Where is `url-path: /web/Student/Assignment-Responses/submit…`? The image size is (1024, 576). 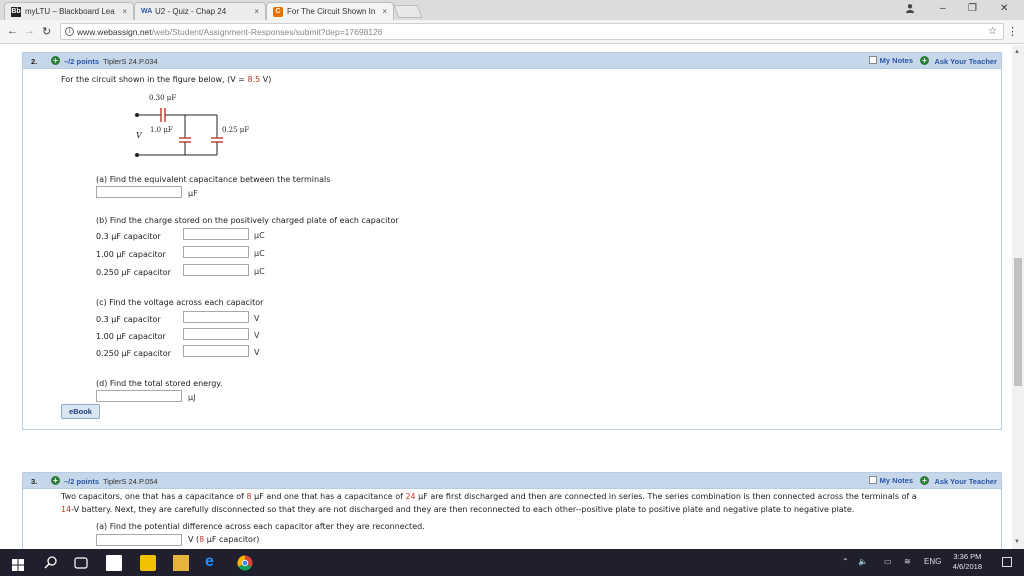 url-path: /web/Student/Assignment-Responses/submit… is located at coordinates (267, 32).